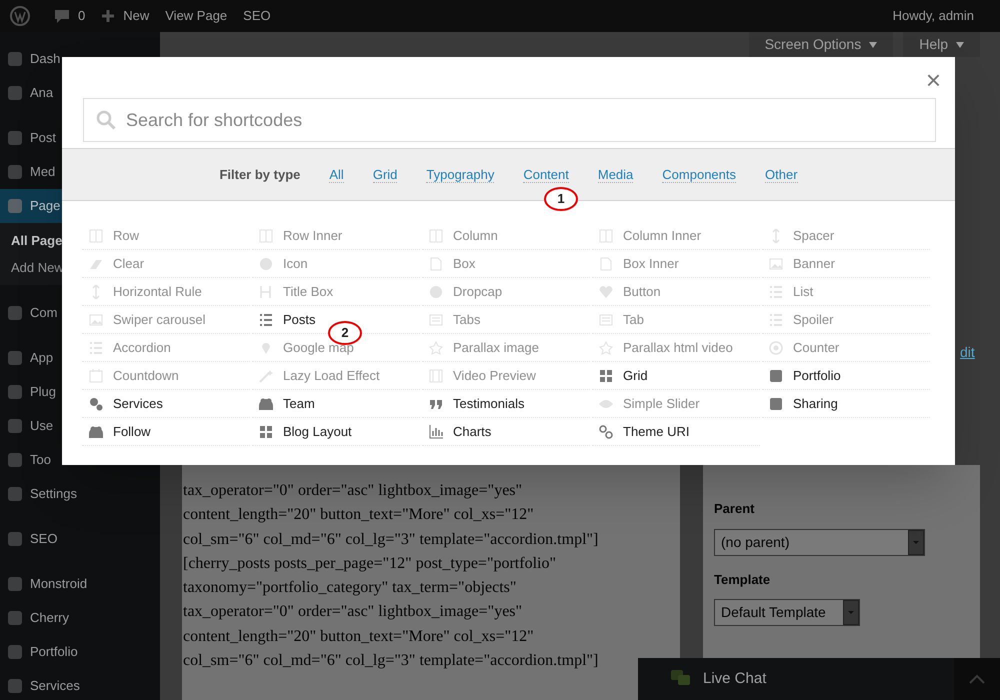 This screenshot has height=700, width=1000. Describe the element at coordinates (166, 292) in the screenshot. I see `shortcode-item: Horizontal Rule` at that location.